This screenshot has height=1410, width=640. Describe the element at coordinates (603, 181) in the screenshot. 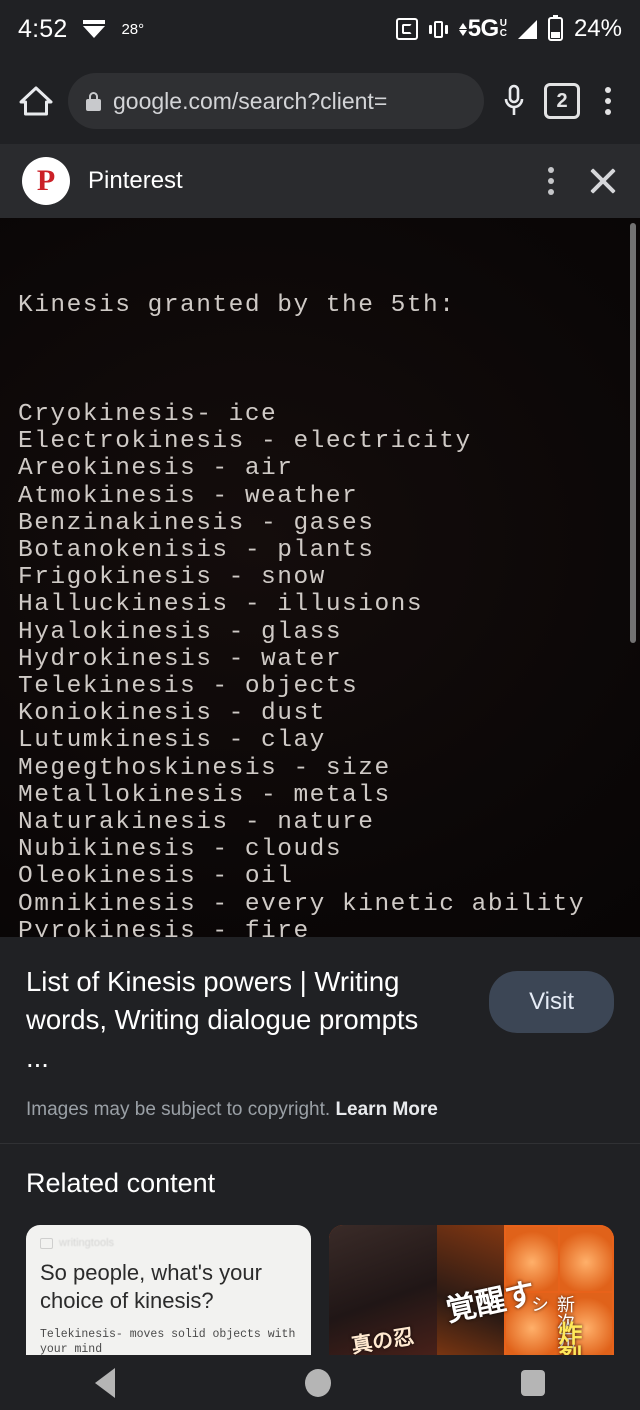

I see `close-icon` at that location.